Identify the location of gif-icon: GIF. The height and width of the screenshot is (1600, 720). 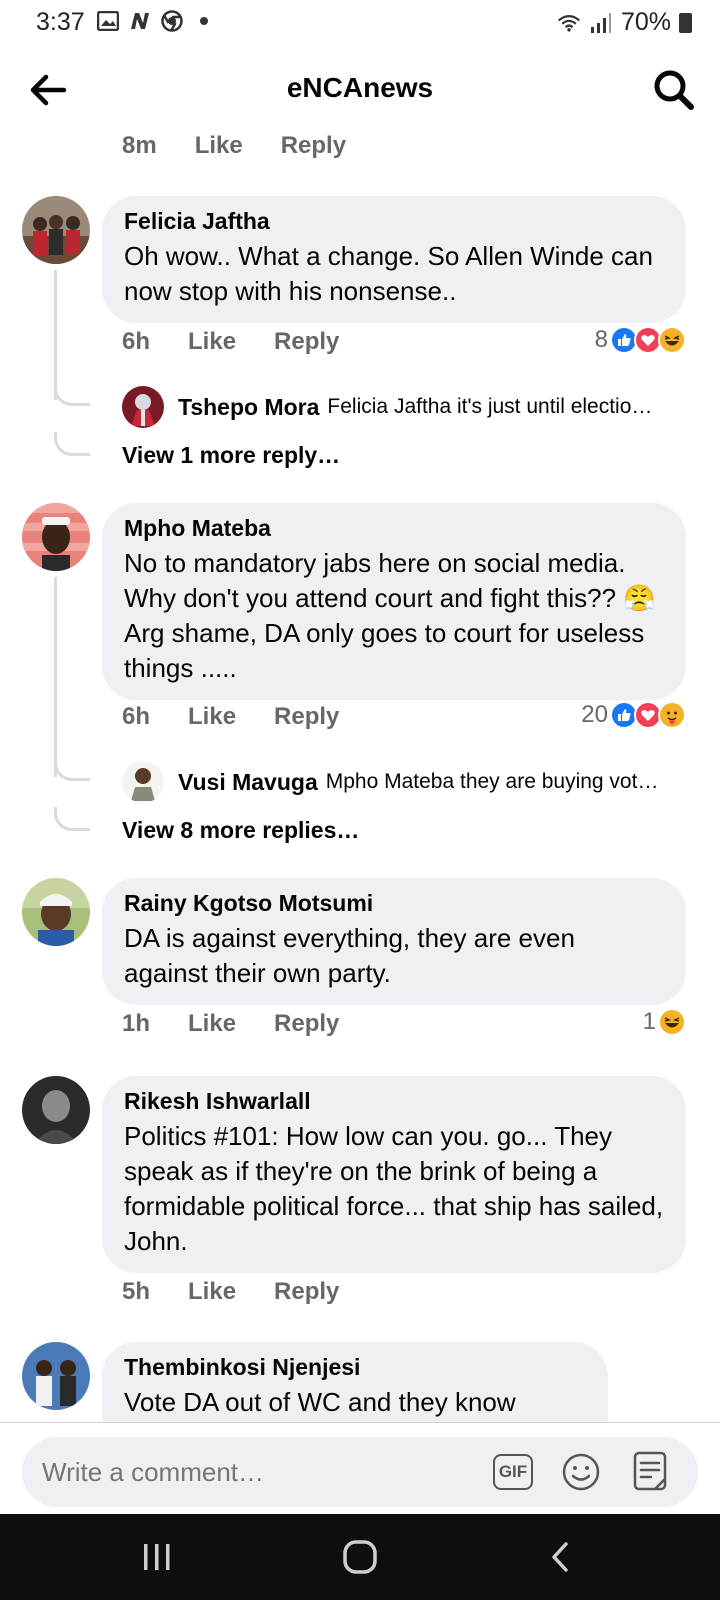
(513, 1472).